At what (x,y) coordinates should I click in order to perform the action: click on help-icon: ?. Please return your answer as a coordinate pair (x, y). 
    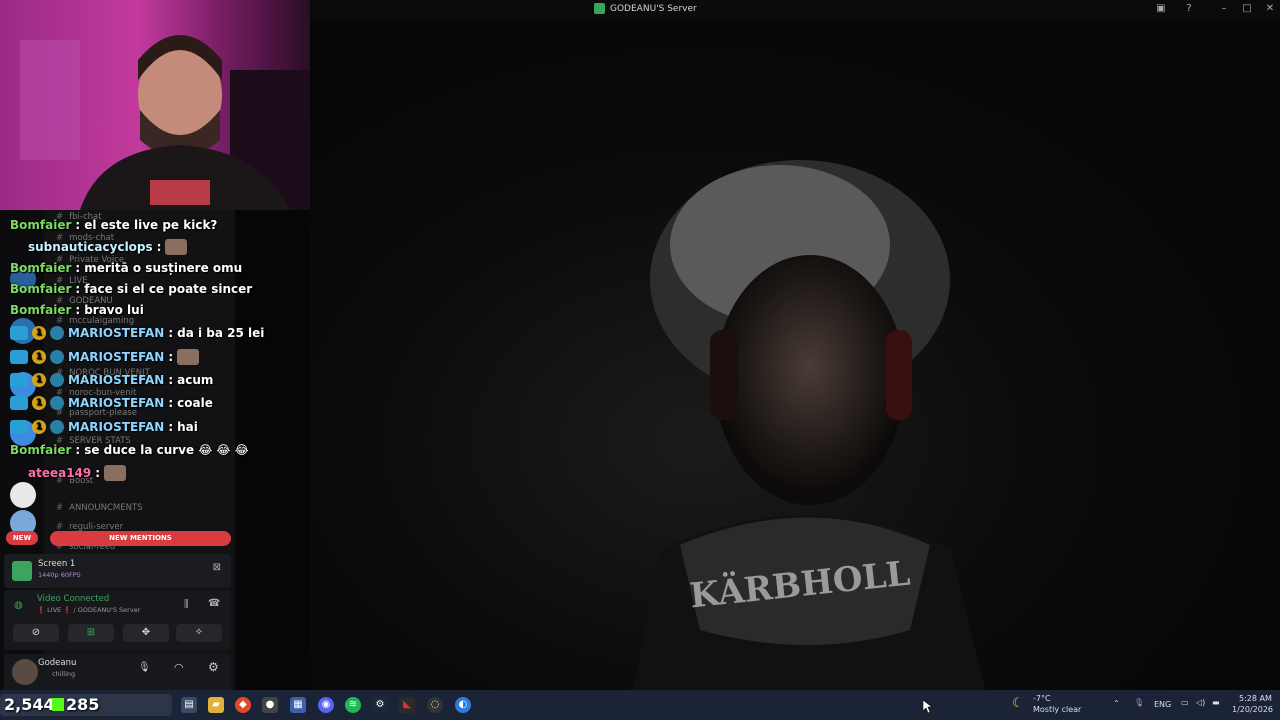
    Looking at the image, I should click on (1189, 8).